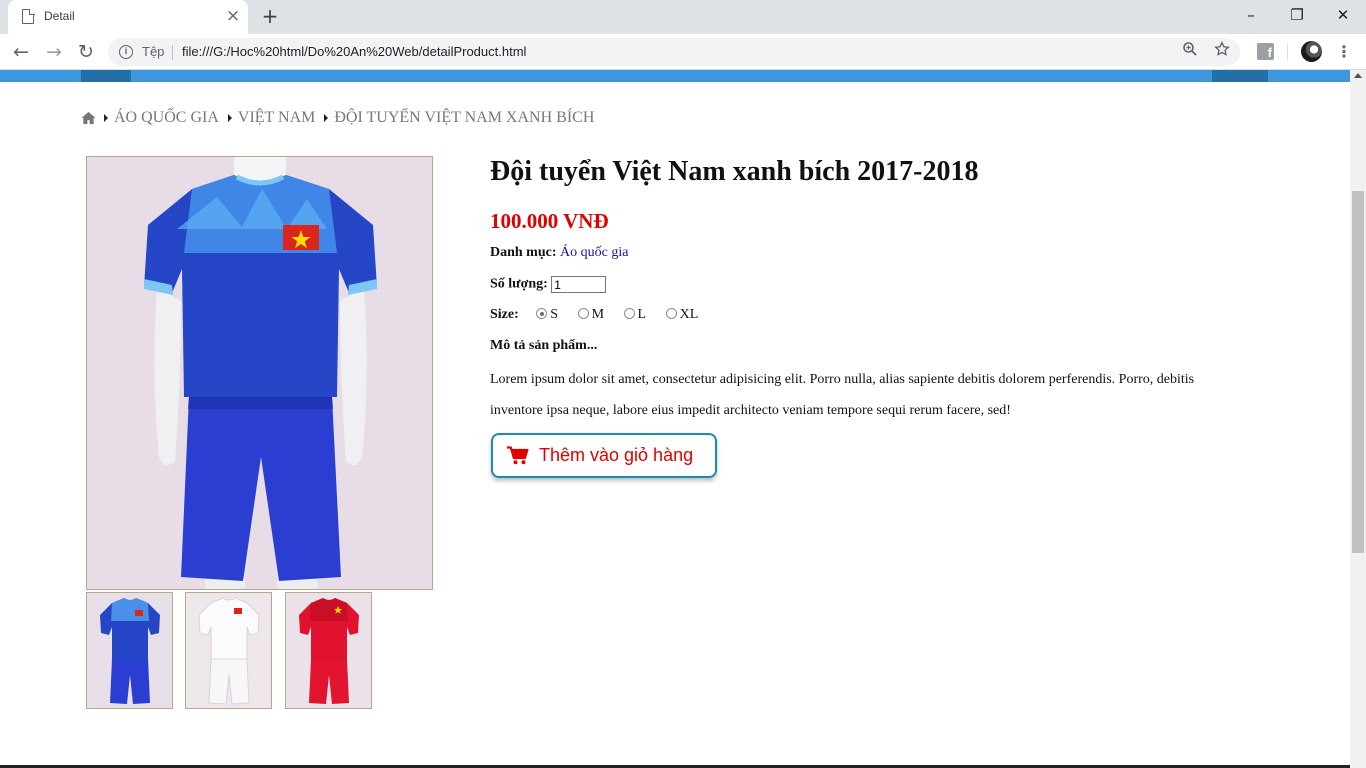  I want to click on radio-xl, so click(671, 313).